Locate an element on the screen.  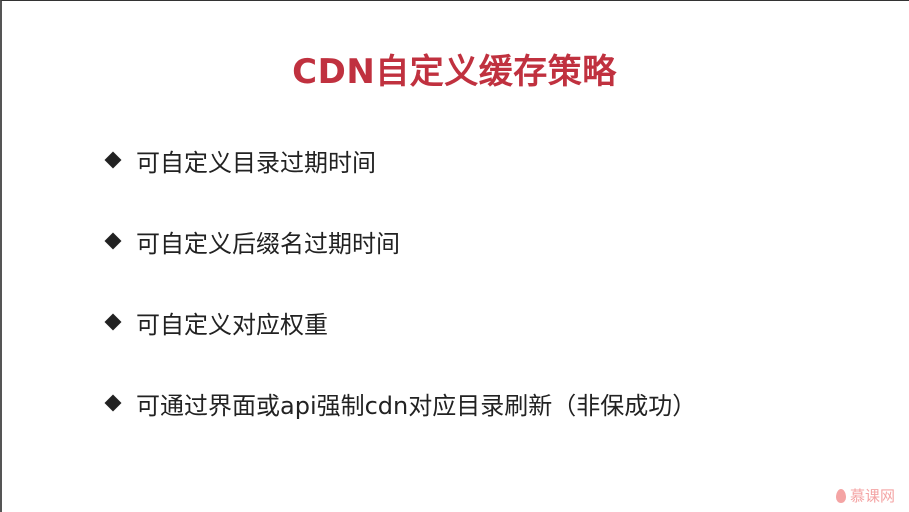
bullet-item: 可自定义目录过期时间 is located at coordinates (400, 160).